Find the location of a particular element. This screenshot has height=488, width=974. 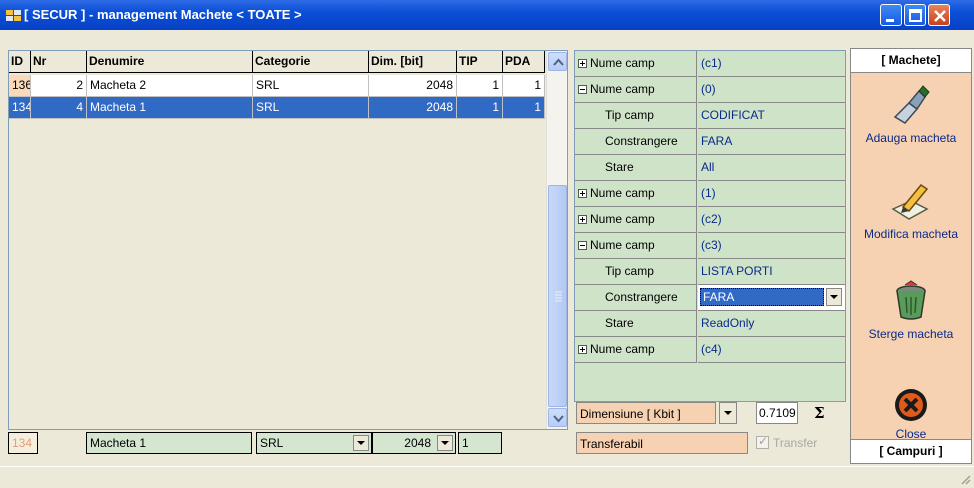

cell-pda: 1 is located at coordinates (524, 108).